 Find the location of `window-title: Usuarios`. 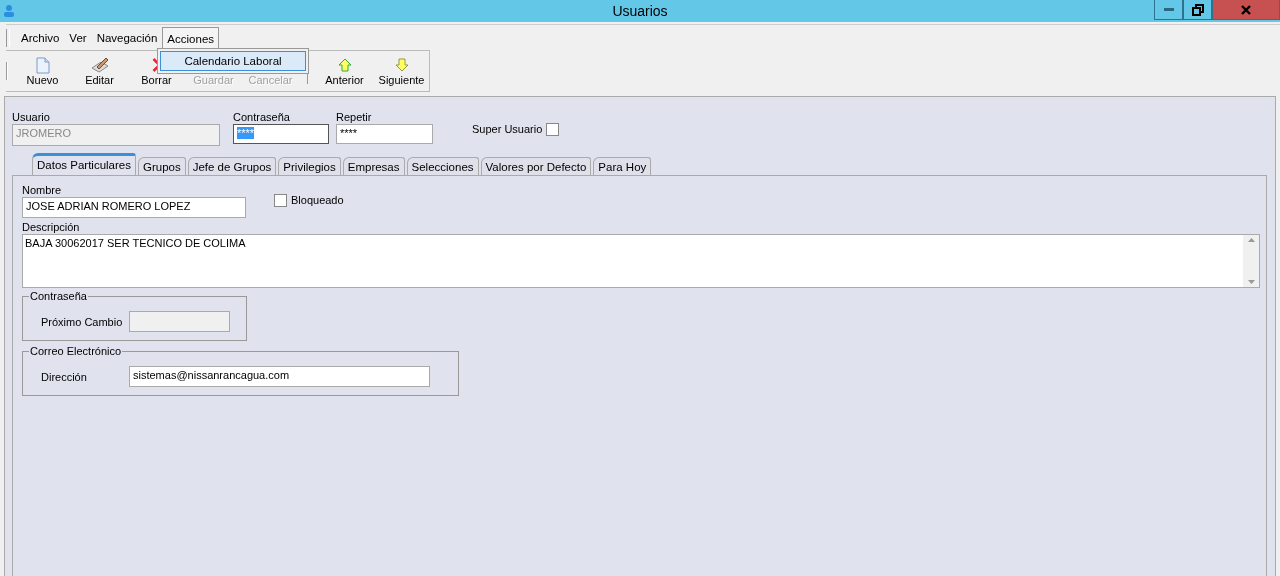

window-title: Usuarios is located at coordinates (640, 11).